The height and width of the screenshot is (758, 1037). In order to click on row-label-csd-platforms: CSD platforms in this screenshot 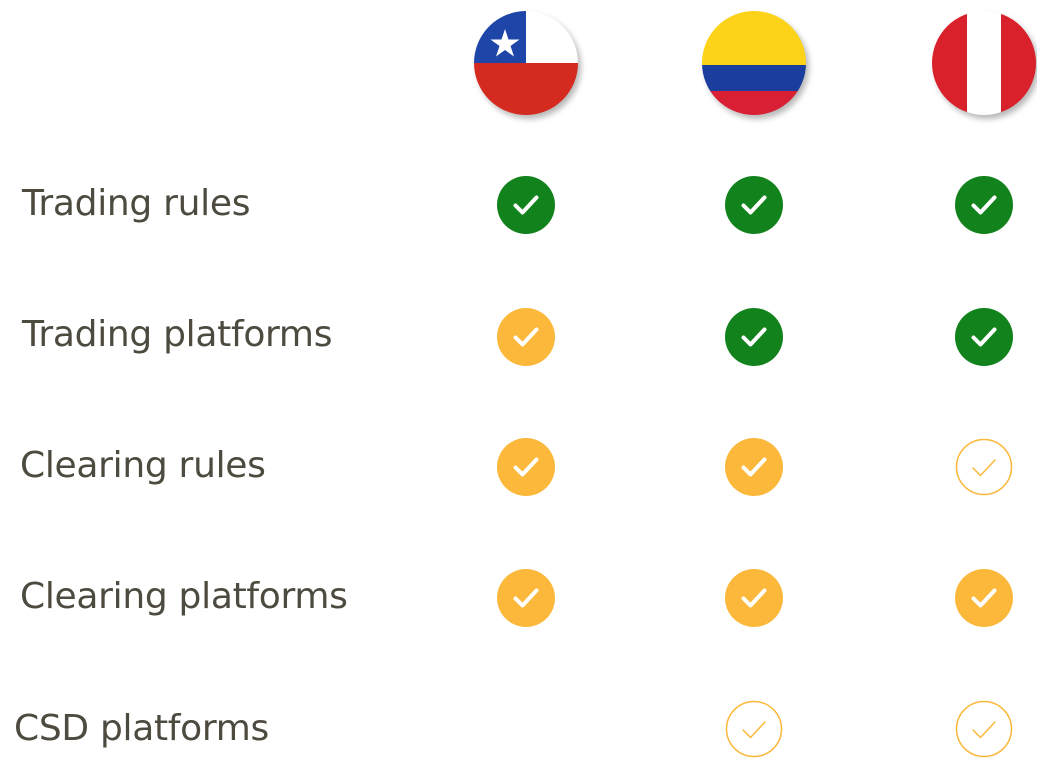, I will do `click(141, 728)`.